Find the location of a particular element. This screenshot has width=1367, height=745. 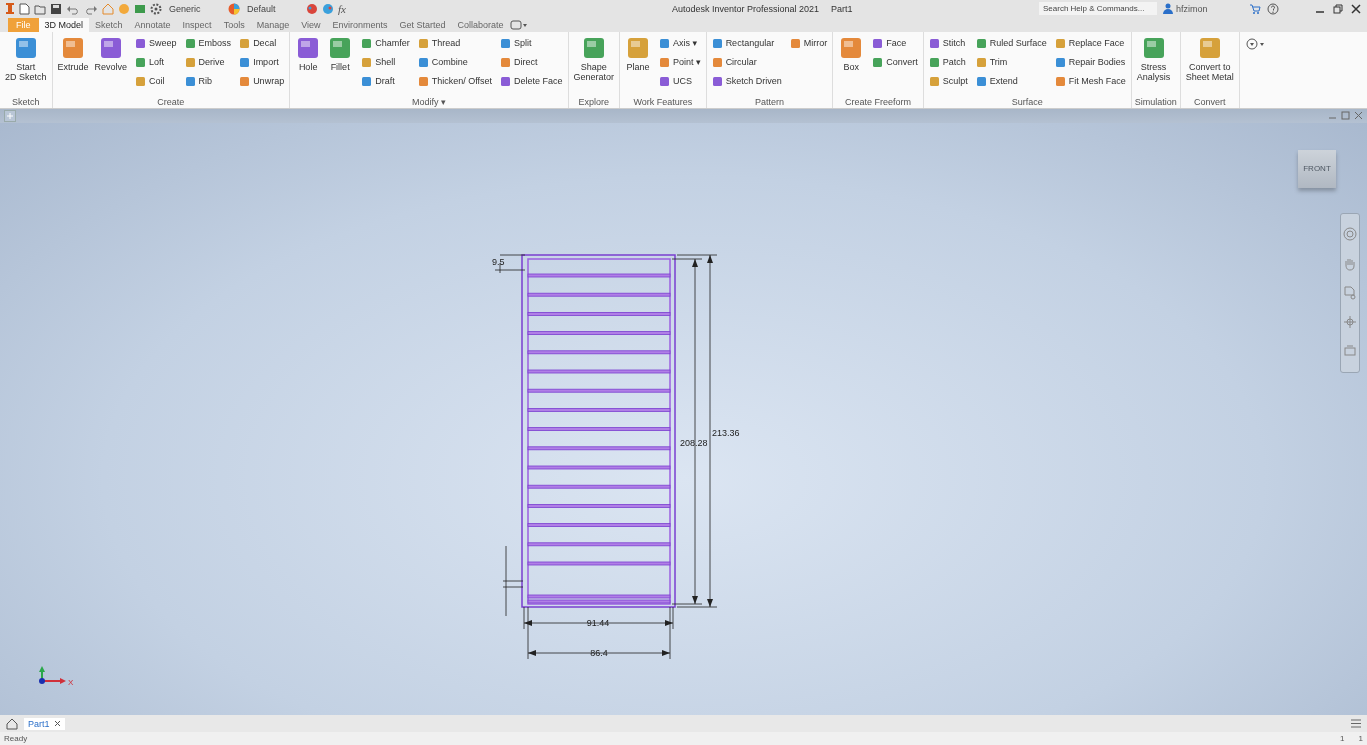

ribbon-button: Shell is located at coordinates (385, 62).